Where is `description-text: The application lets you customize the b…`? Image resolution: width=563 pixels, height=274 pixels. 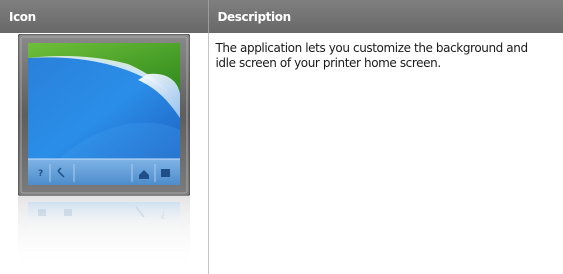
description-text: The application lets you customize the b… is located at coordinates (372, 55).